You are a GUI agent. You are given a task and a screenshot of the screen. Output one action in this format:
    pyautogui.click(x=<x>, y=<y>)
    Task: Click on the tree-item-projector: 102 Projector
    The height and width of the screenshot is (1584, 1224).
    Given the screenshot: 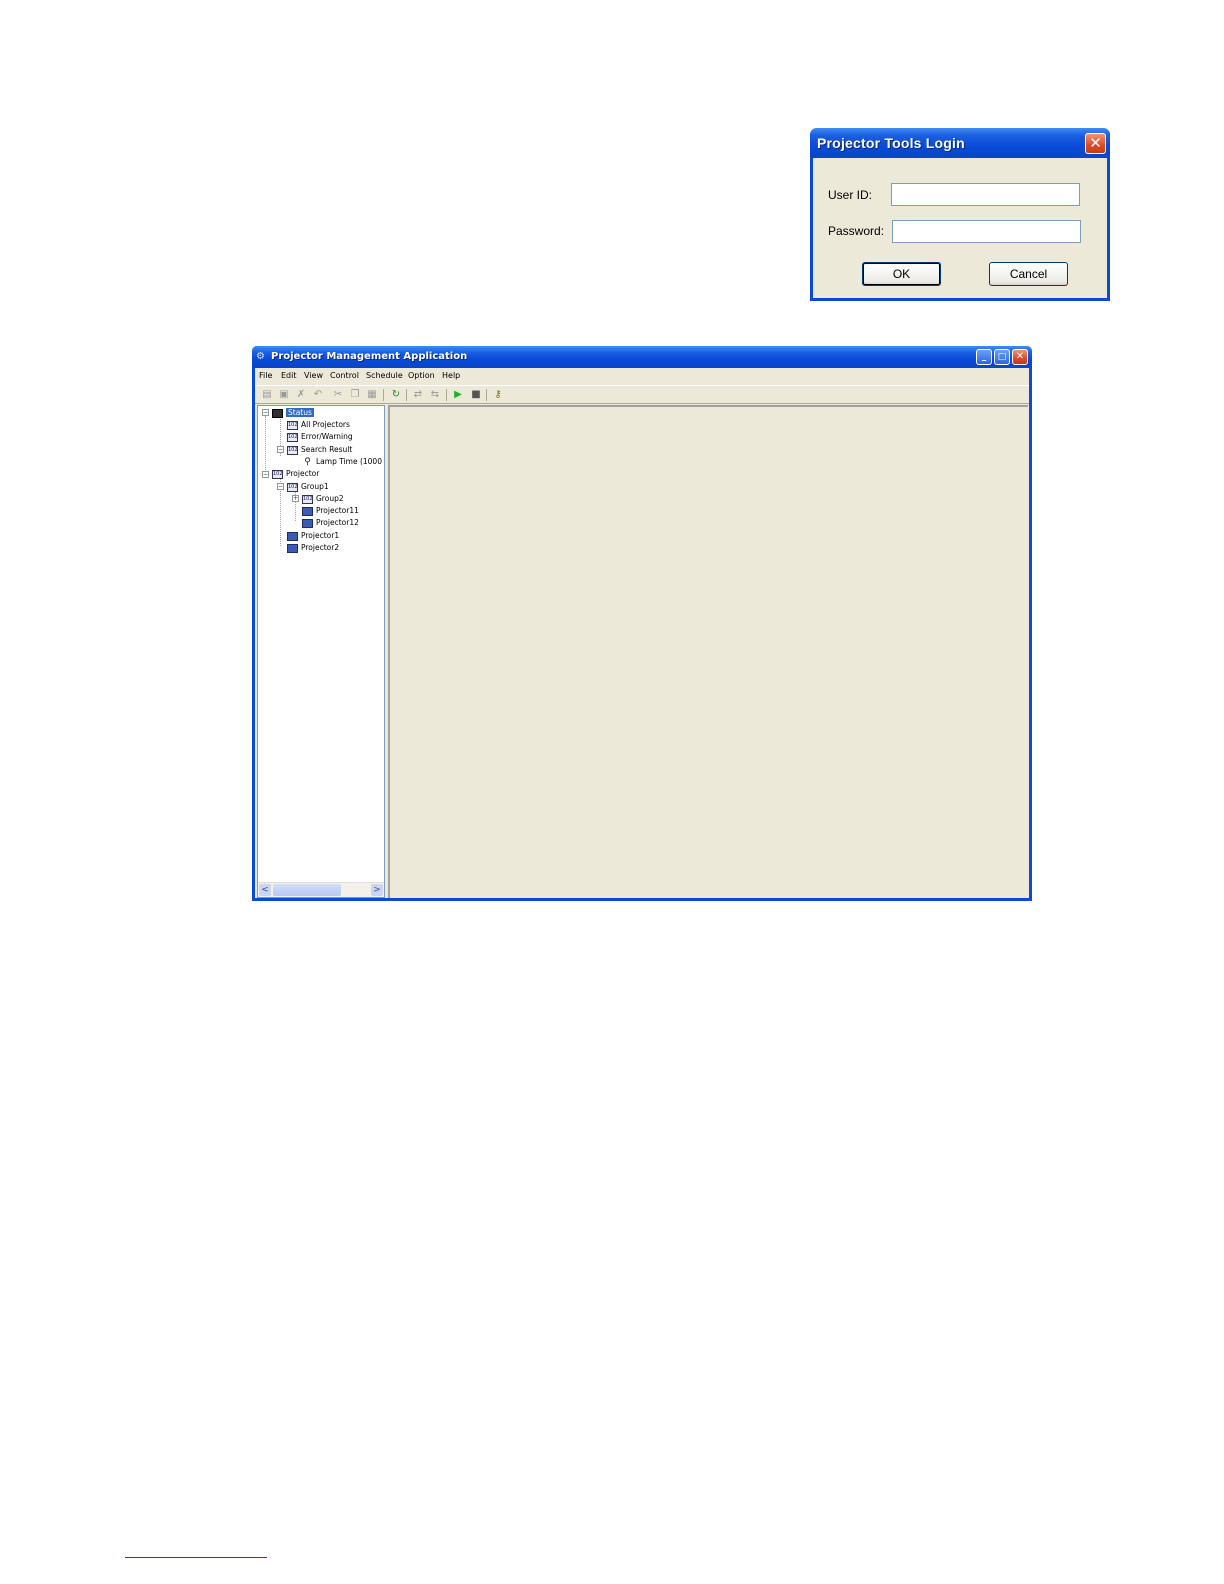 What is the action you would take?
    pyautogui.click(x=295, y=473)
    